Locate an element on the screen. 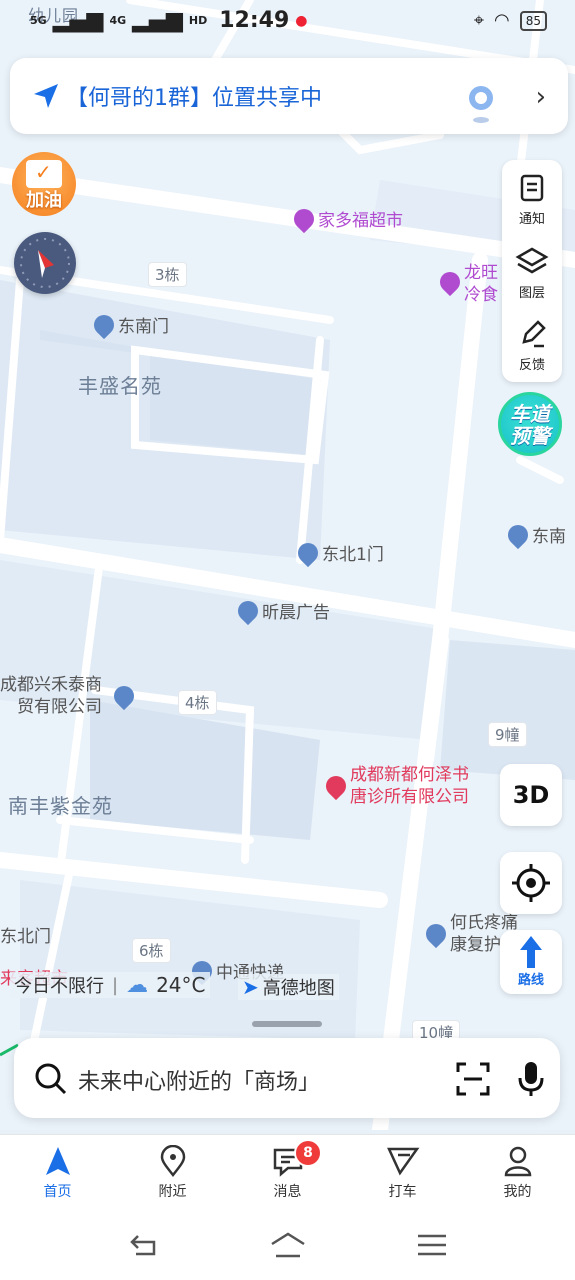  clock: 12:49 is located at coordinates (254, 20).